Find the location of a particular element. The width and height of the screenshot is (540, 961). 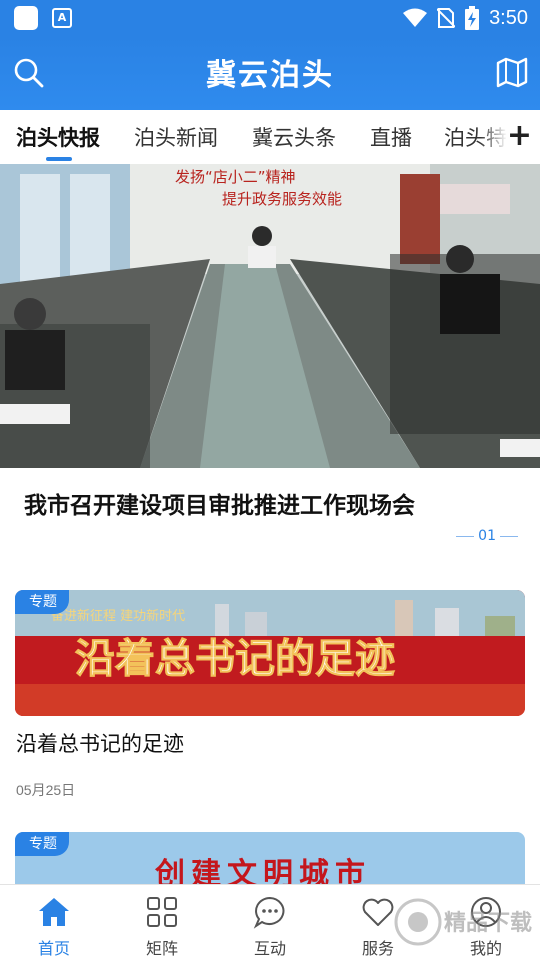

app-notification-icon is located at coordinates (26, 18).